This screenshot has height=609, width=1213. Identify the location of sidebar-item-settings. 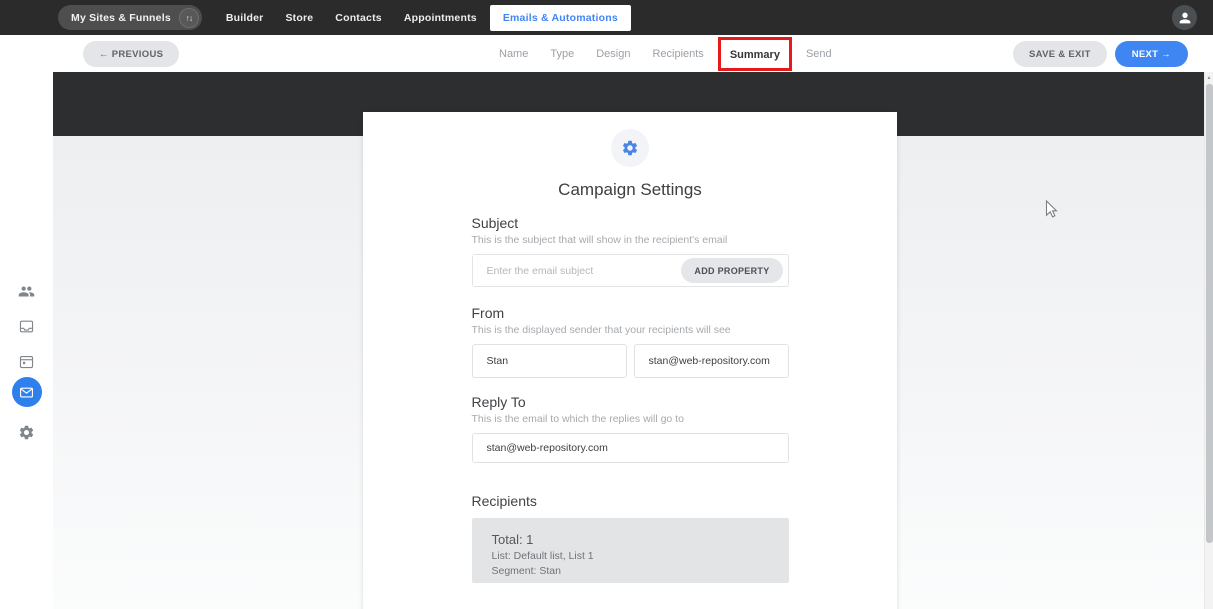
(27, 432).